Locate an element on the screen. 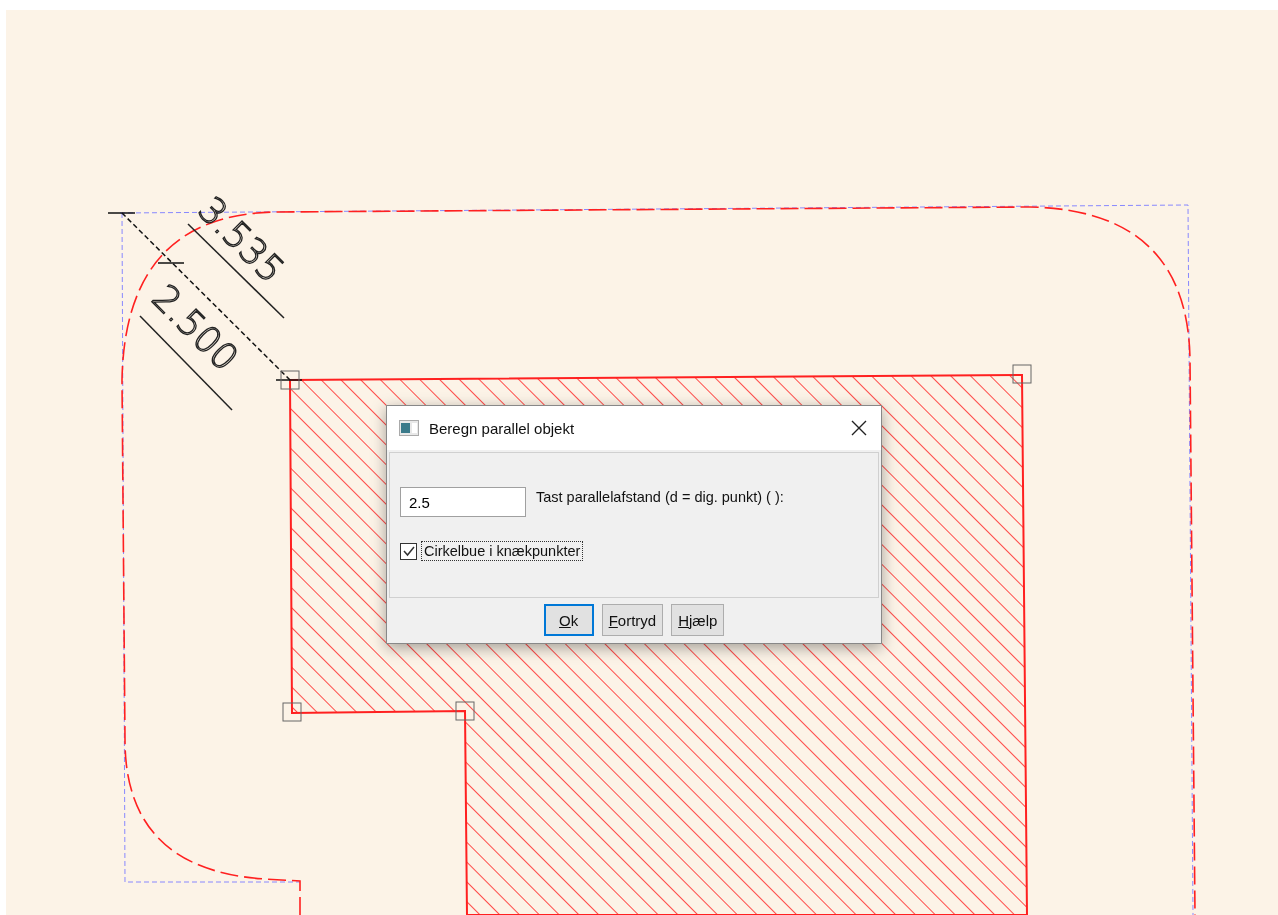 This screenshot has height=915, width=1278. window-title: Beregn parallel objekt is located at coordinates (502, 428).